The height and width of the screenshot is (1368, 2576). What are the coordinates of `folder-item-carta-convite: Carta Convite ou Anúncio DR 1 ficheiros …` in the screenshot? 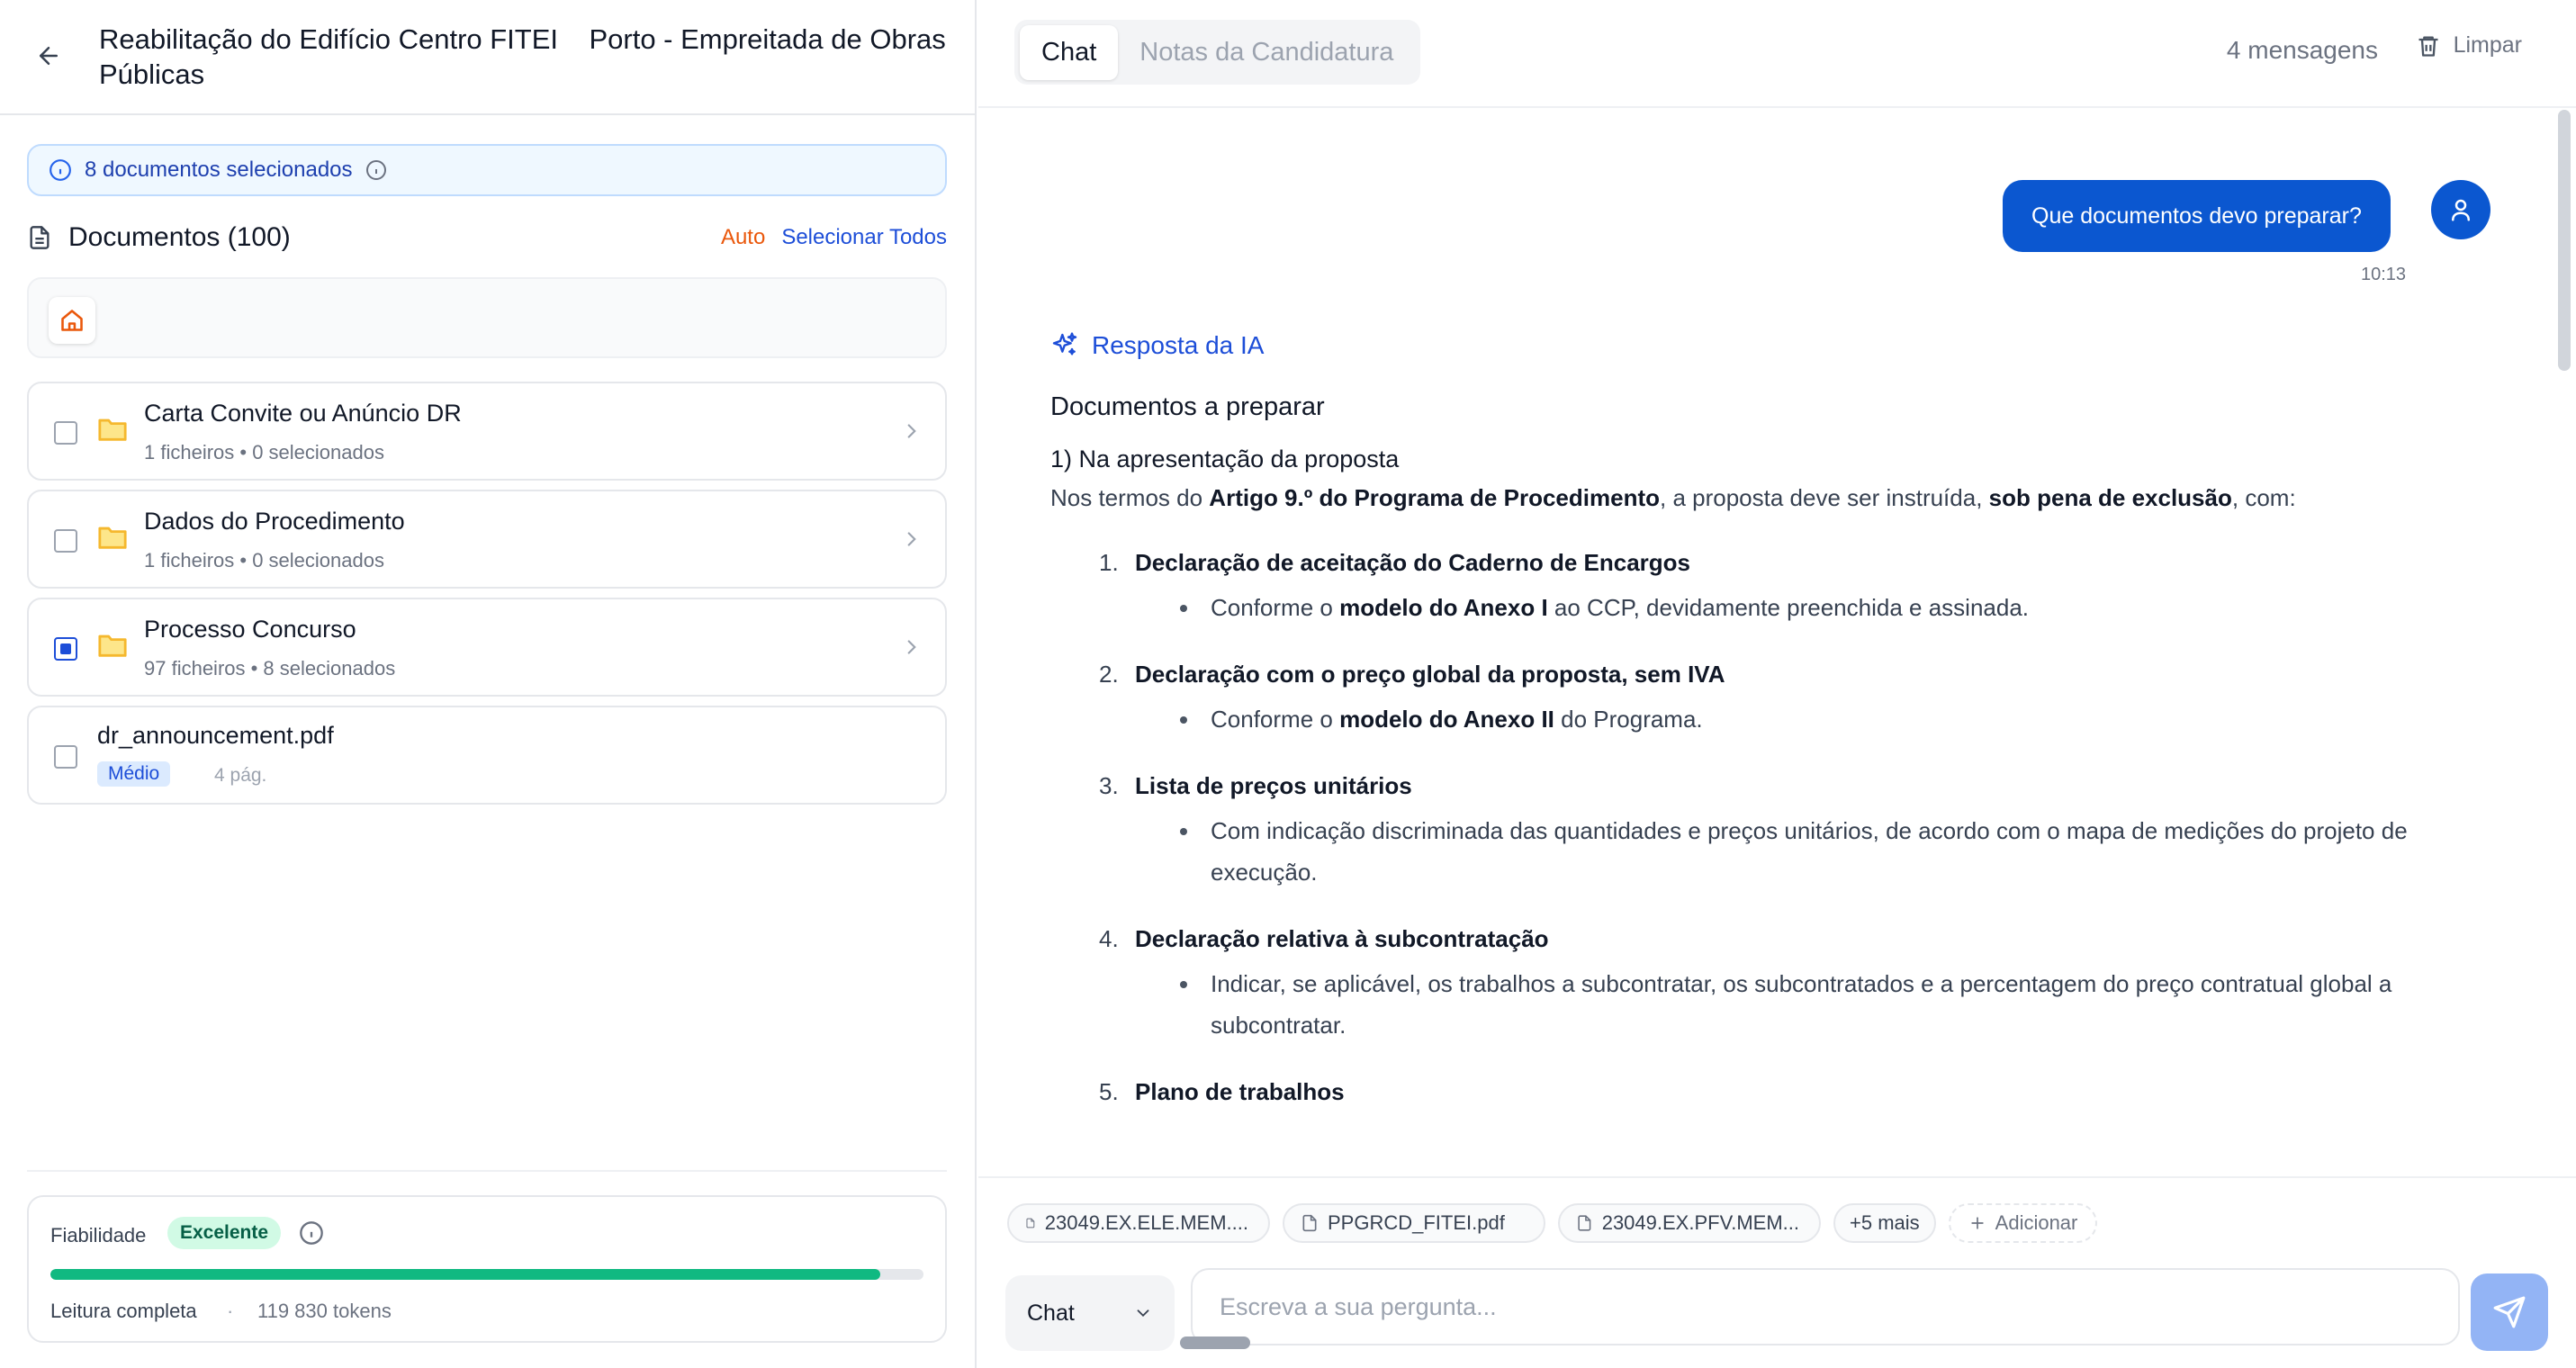 It's located at (487, 431).